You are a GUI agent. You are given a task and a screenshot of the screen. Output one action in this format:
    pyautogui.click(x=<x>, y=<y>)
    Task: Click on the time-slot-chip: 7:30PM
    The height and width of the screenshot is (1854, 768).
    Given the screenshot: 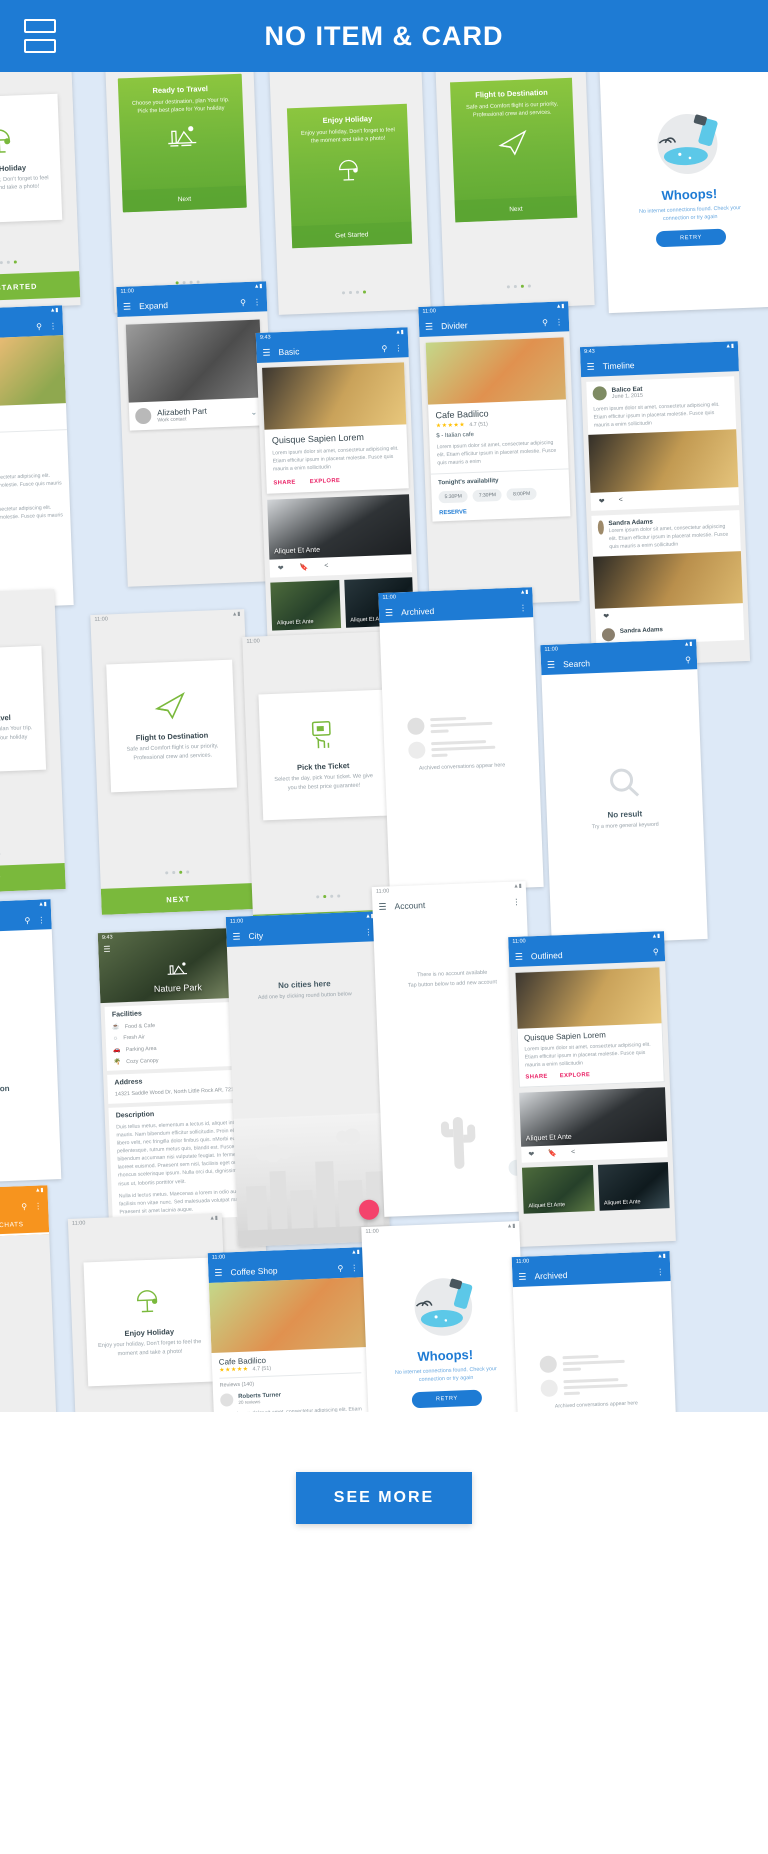 What is the action you would take?
    pyautogui.click(x=487, y=496)
    